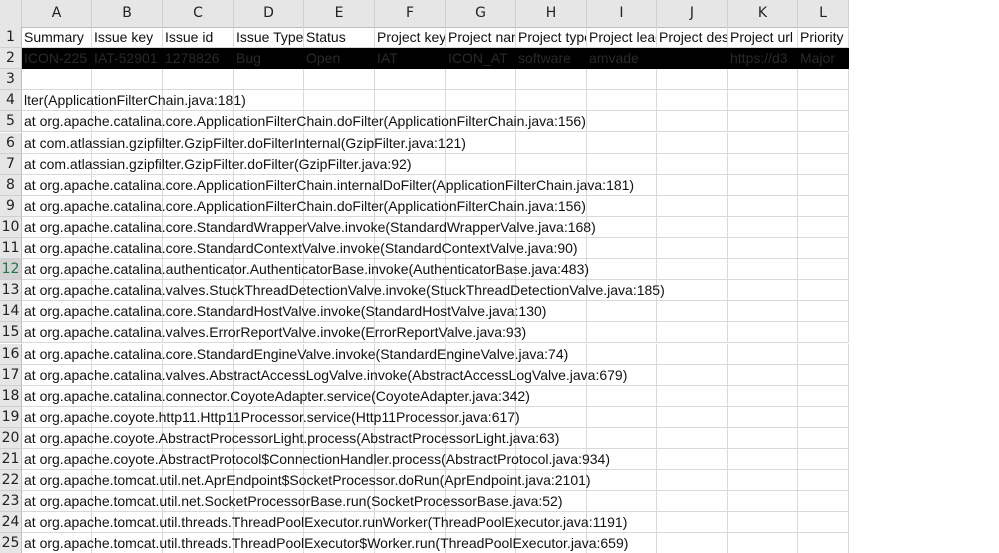 This screenshot has width=999, height=553. What do you see at coordinates (622, 38) in the screenshot?
I see `header-cell: Project lead` at bounding box center [622, 38].